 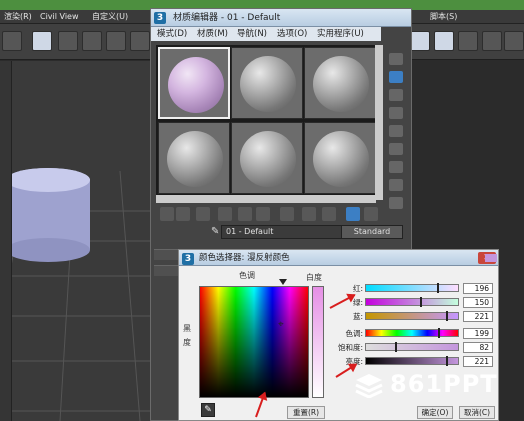 I want to click on copy-material-icon, so click(x=245, y=214).